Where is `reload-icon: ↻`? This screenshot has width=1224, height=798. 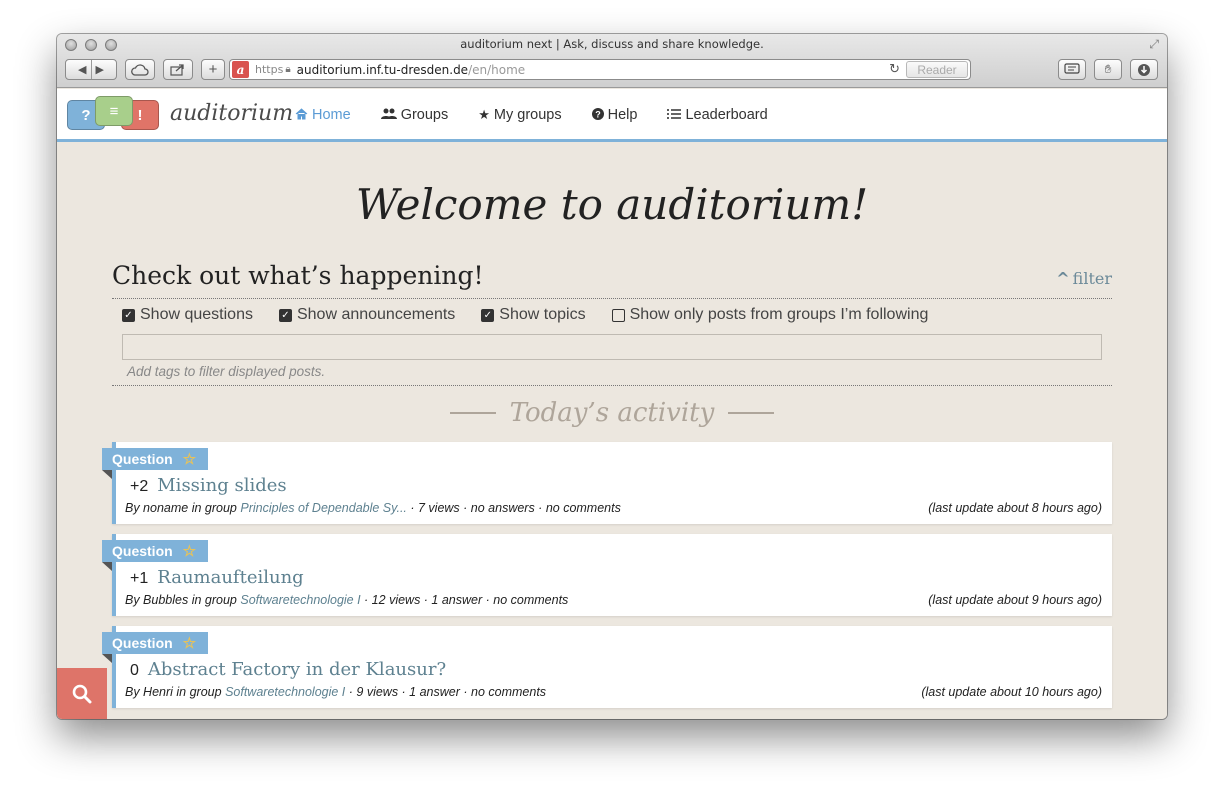
reload-icon: ↻ is located at coordinates (894, 69).